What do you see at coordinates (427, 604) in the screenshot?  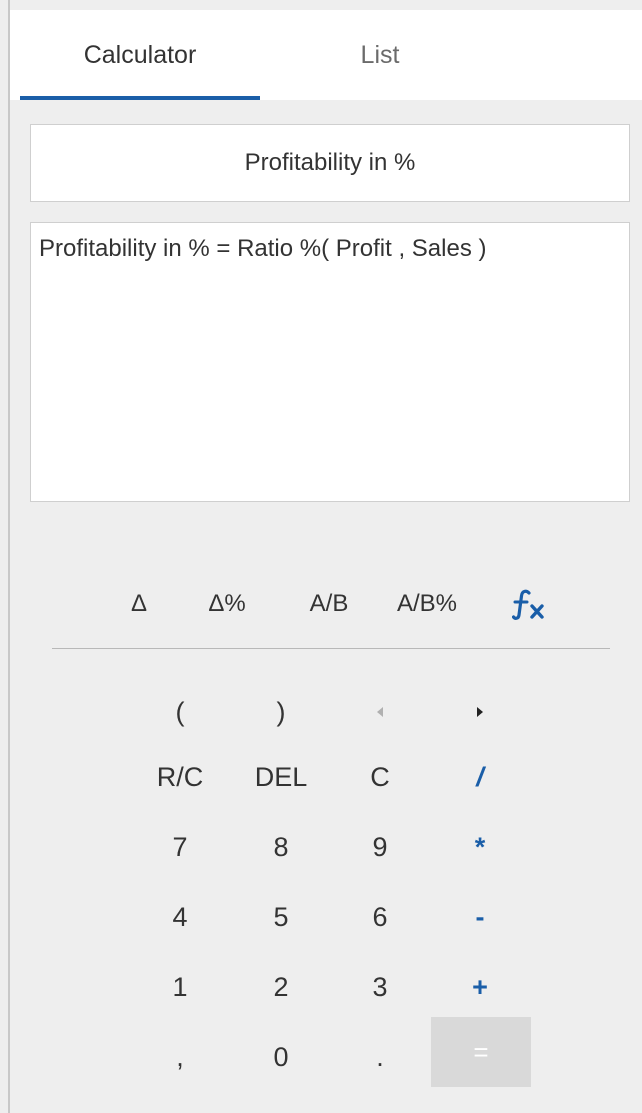 I see `ratio-percent-button: A/B%` at bounding box center [427, 604].